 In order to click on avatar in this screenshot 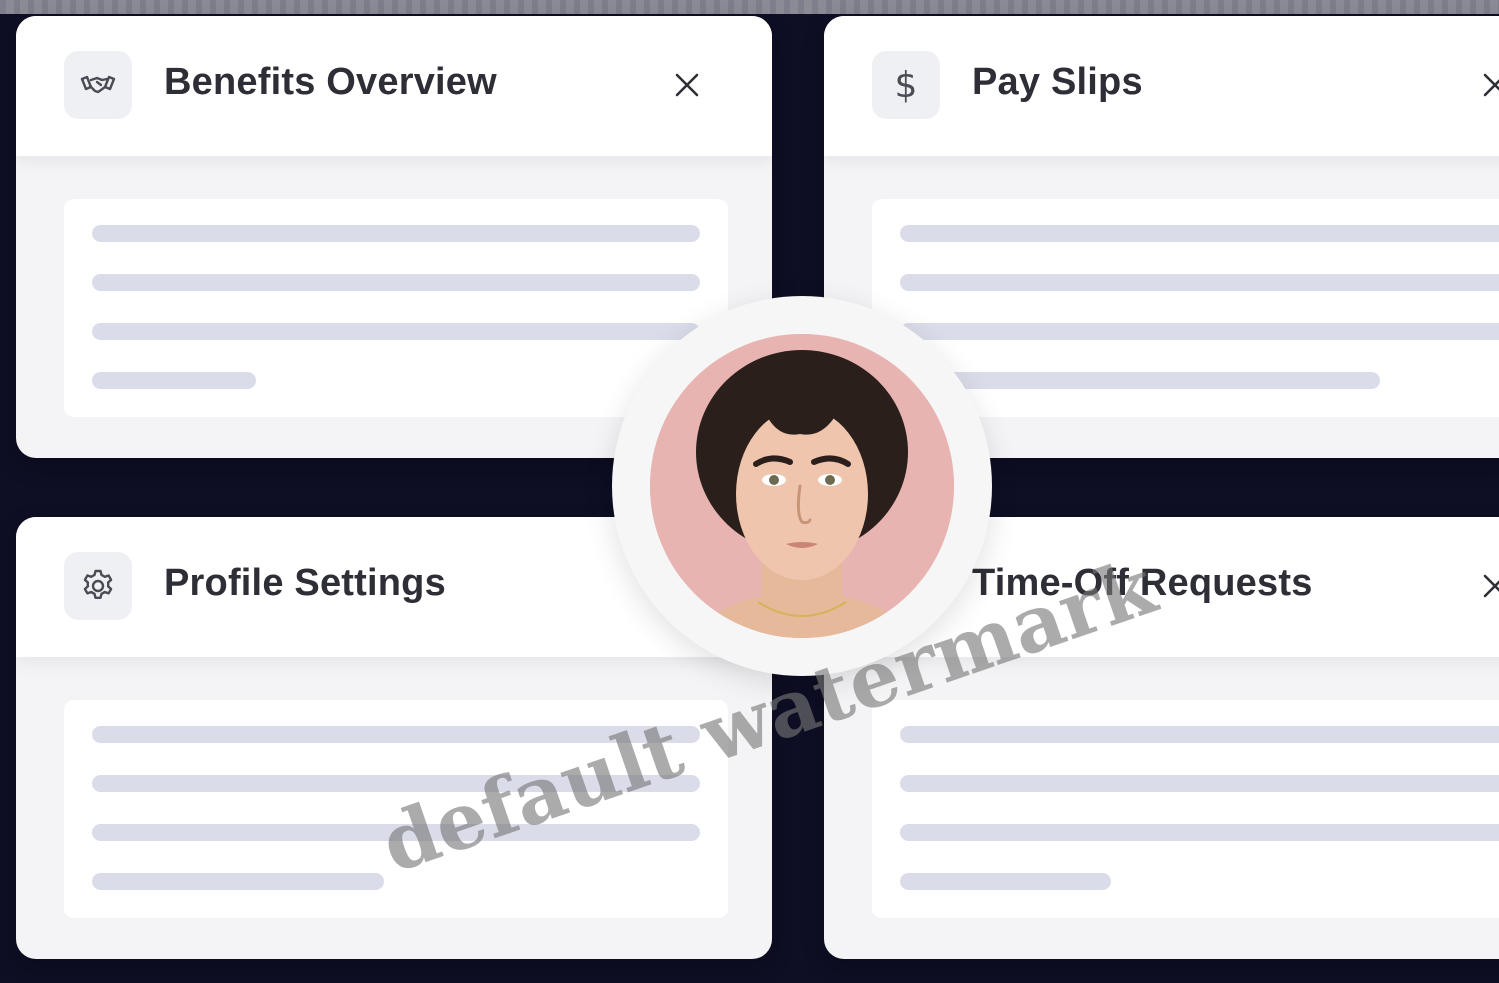, I will do `click(802, 486)`.